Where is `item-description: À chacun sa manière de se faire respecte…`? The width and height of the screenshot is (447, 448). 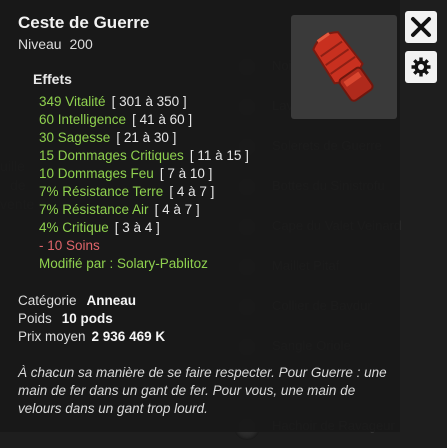
item-description: À chacun sa manière de se faire respecte… is located at coordinates (202, 390).